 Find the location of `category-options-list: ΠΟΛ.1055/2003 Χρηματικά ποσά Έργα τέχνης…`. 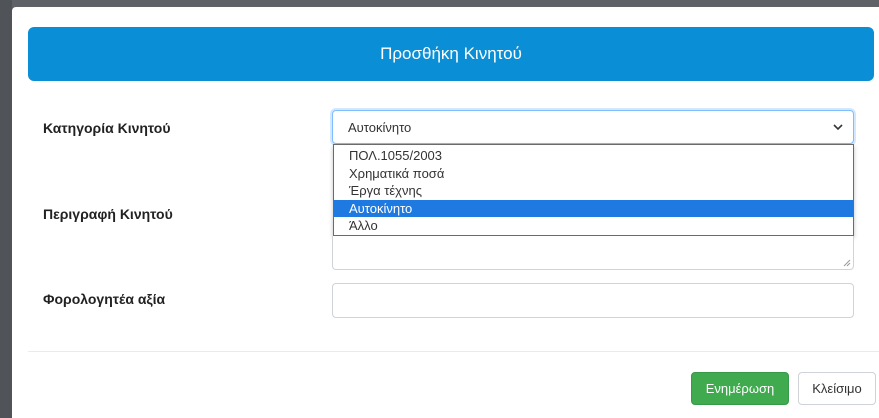

category-options-list: ΠΟΛ.1055/2003 Χρηματικά ποσά Έργα τέχνης… is located at coordinates (593, 190).